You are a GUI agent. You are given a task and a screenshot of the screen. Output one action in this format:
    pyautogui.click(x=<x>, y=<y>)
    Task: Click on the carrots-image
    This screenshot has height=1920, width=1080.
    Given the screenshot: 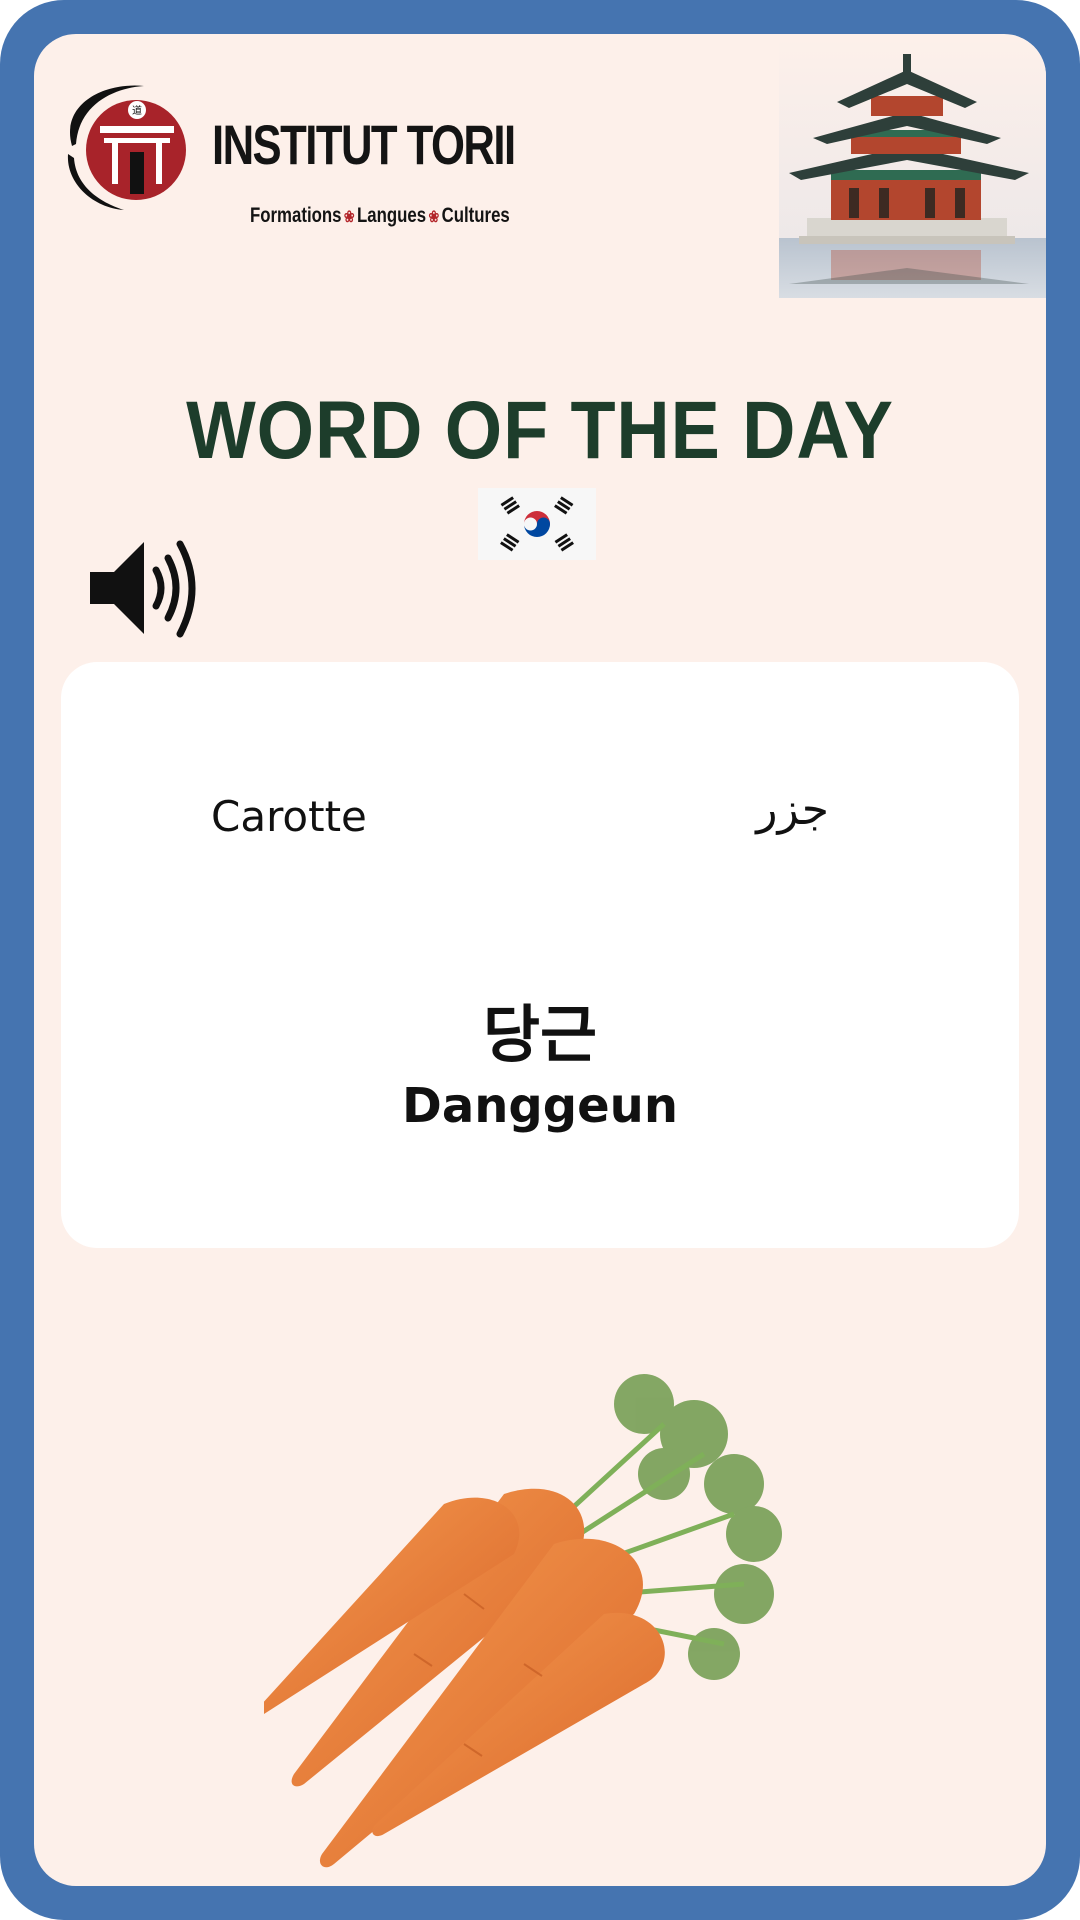 What is the action you would take?
    pyautogui.click(x=523, y=1621)
    